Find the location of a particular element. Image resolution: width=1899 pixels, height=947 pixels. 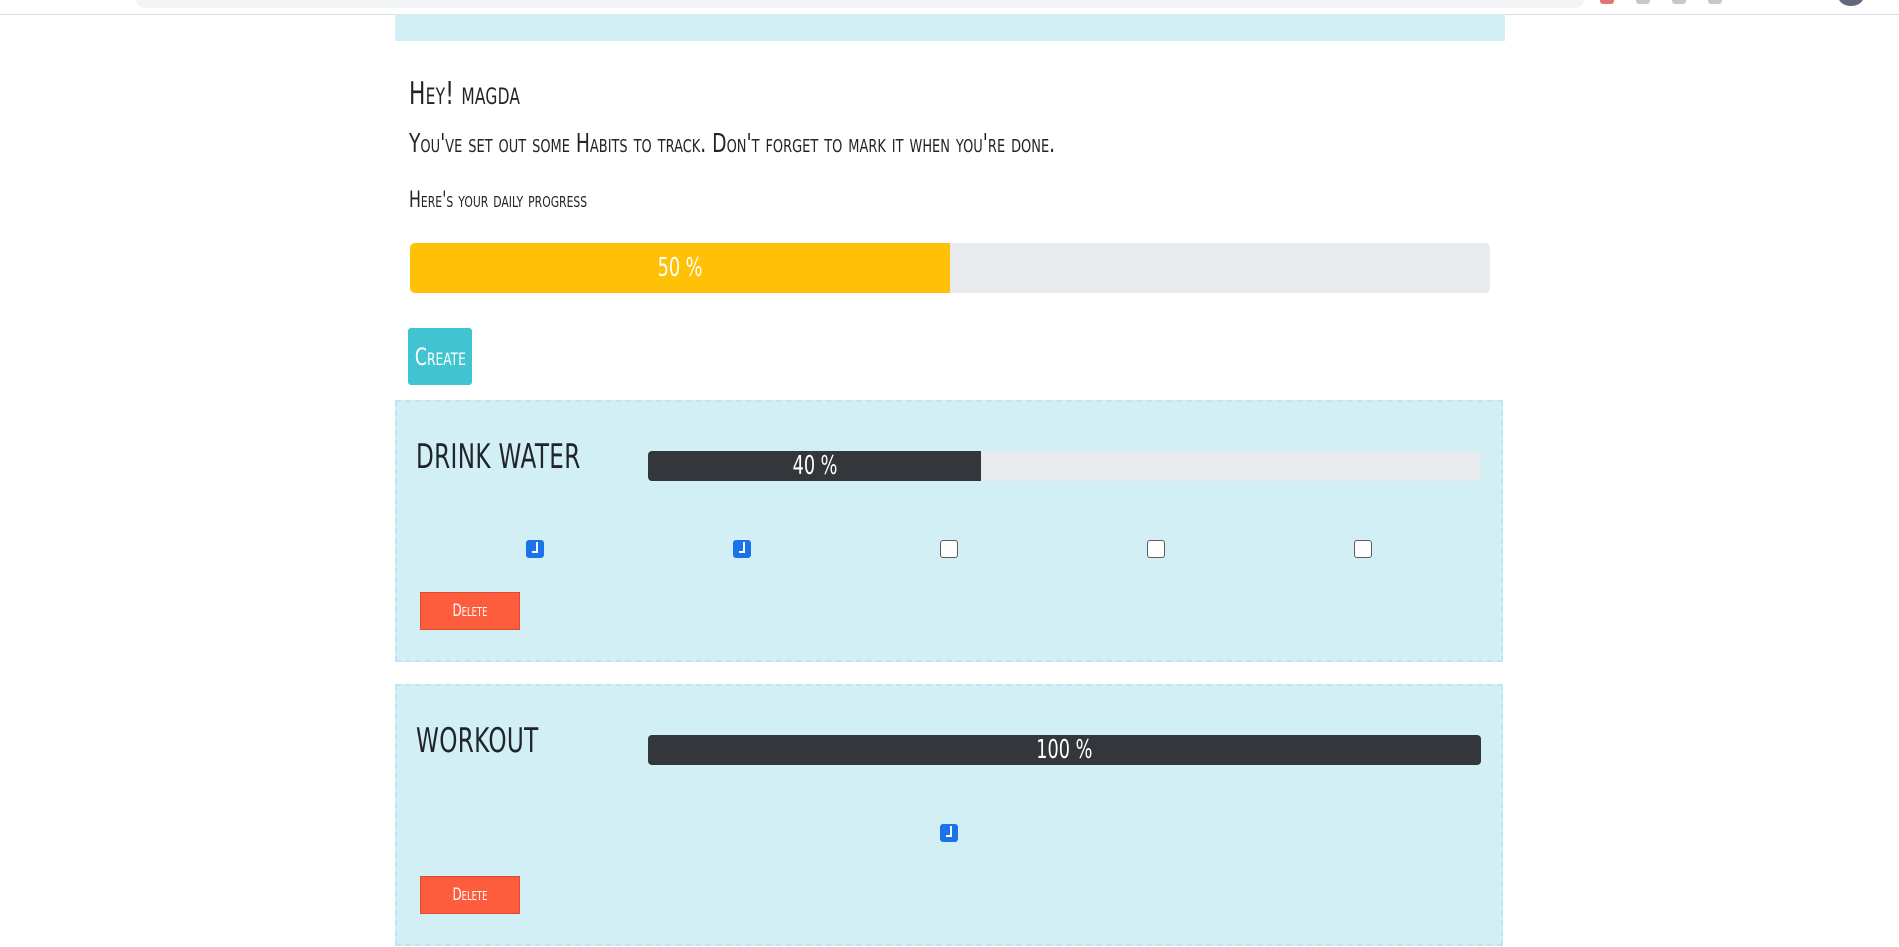

daily-progress-text: 50 % is located at coordinates (680, 268).